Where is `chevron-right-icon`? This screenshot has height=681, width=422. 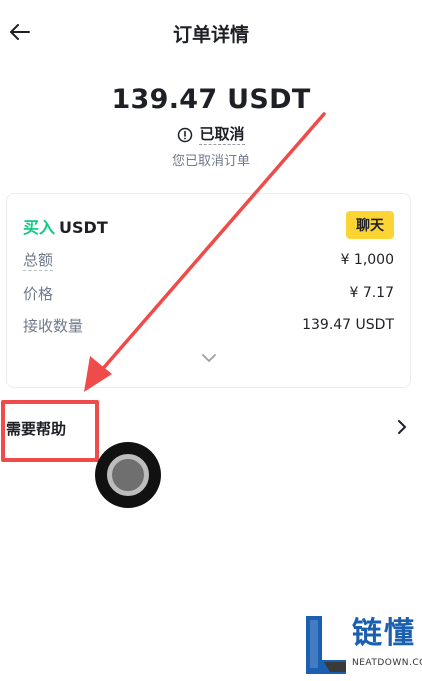
chevron-right-icon is located at coordinates (402, 427).